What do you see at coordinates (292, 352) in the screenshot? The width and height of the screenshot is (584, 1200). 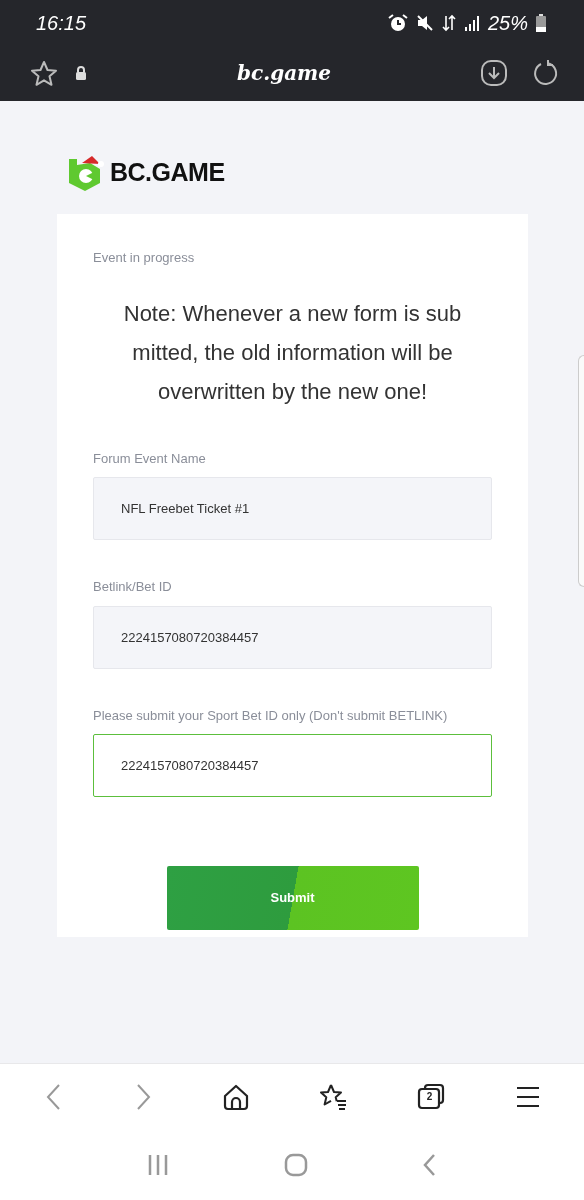 I see `note-text: Note: Whenever a new form is sub mitted, the old information will be overwritten by the new one!` at bounding box center [292, 352].